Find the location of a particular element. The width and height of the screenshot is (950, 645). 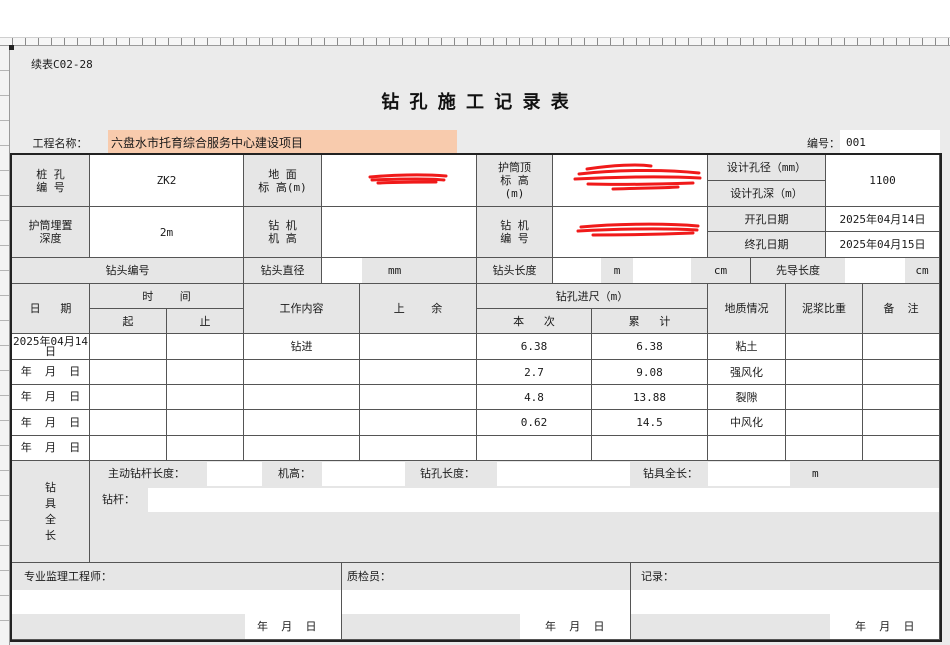

kelly-length-input is located at coordinates (234, 474).